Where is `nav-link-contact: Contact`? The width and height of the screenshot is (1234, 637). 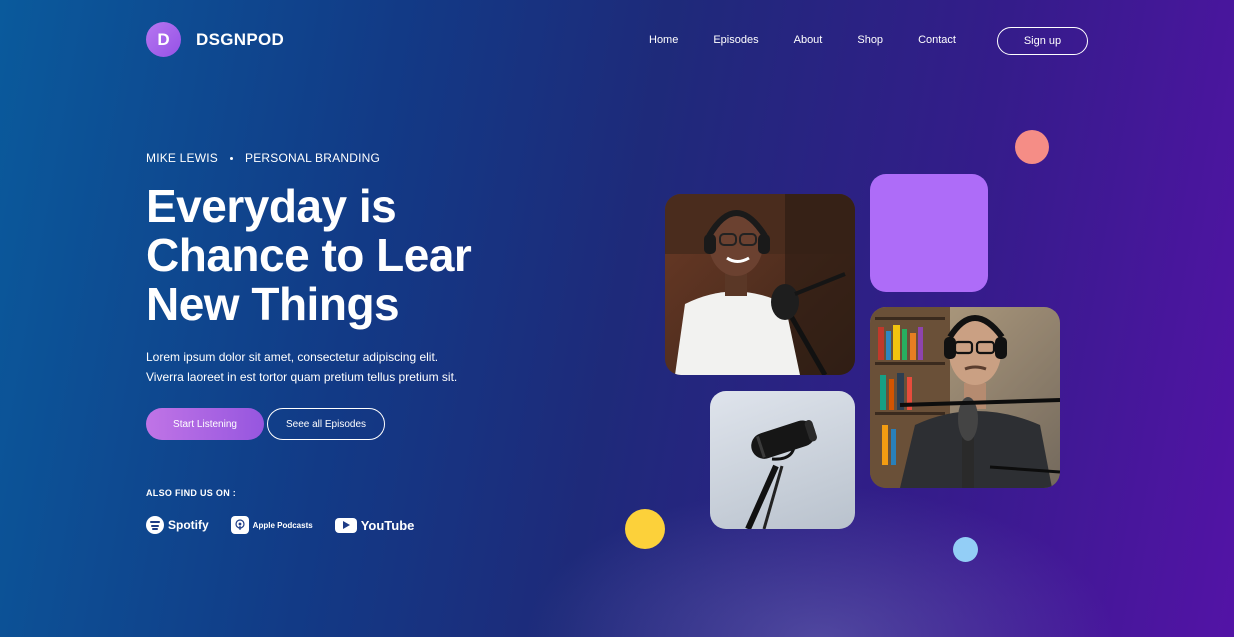
nav-link-contact: Contact is located at coordinates (937, 40).